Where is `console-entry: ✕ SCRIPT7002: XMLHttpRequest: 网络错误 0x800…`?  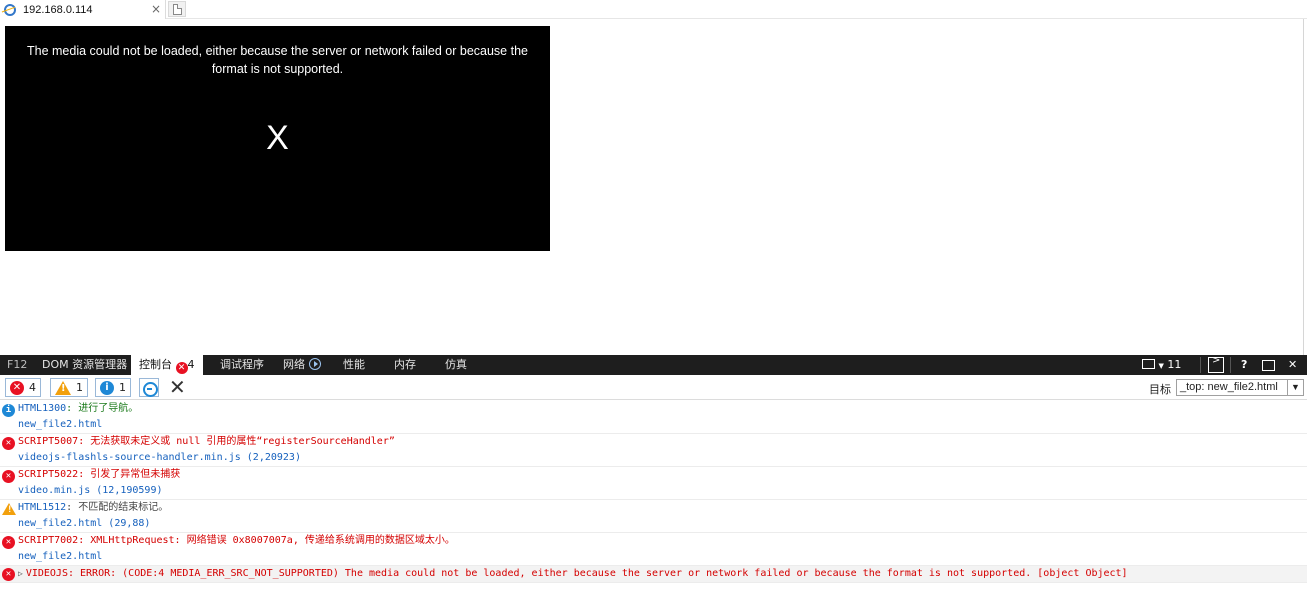
console-entry: ✕ SCRIPT7002: XMLHttpRequest: 网络错误 0x800… is located at coordinates (653, 549).